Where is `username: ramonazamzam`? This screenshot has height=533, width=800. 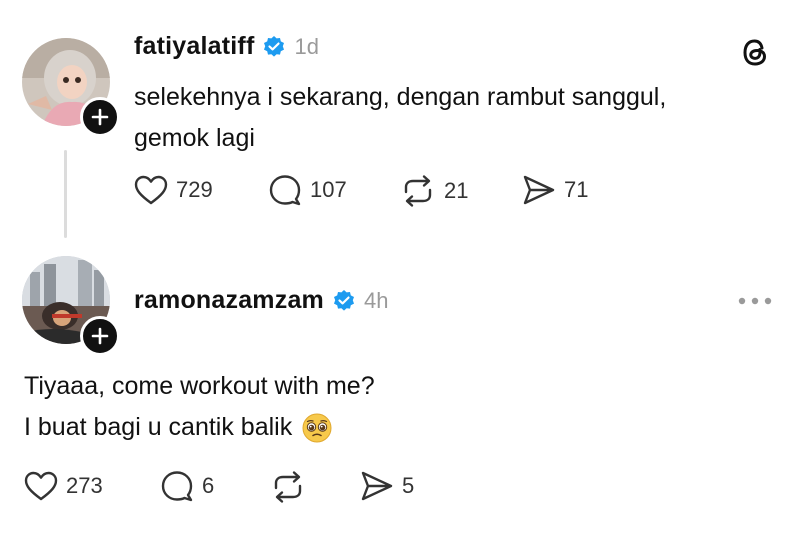 username: ramonazamzam is located at coordinates (229, 300).